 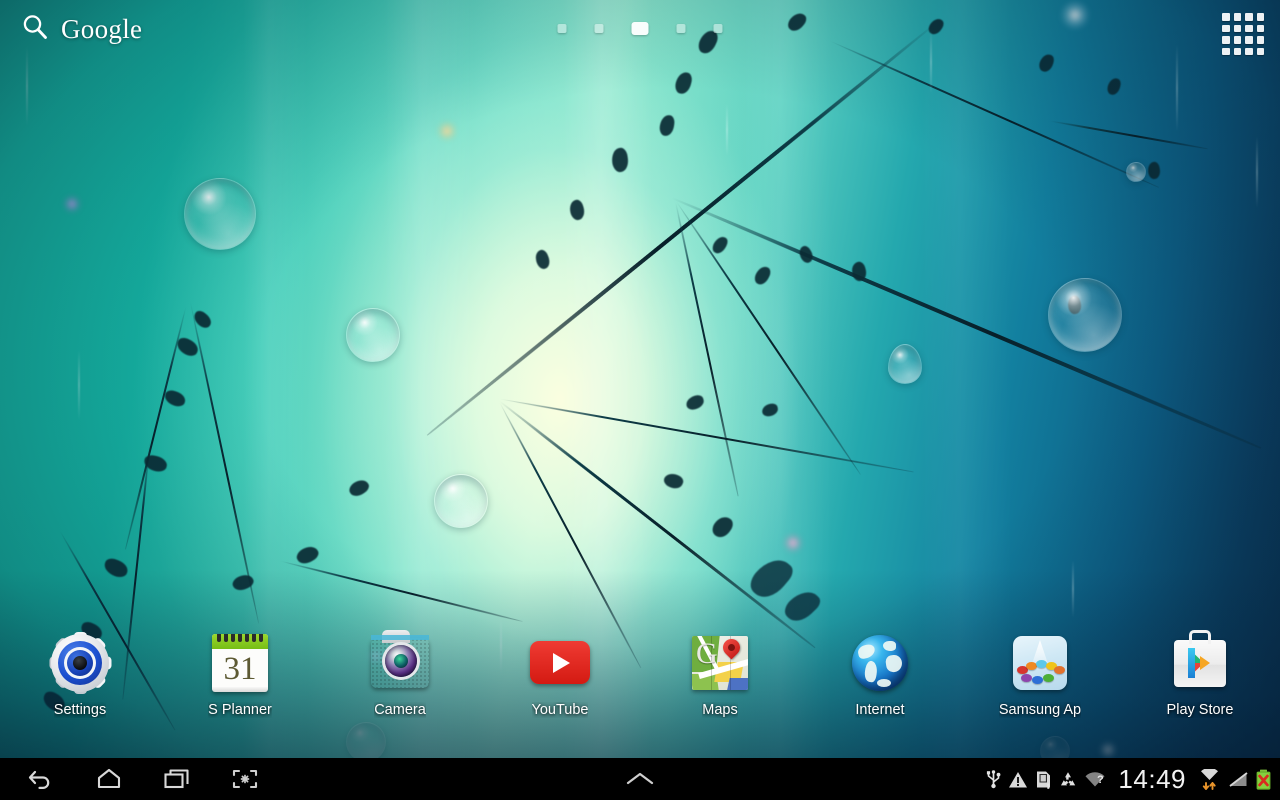 I want to click on app-label: YouTube, so click(x=560, y=710).